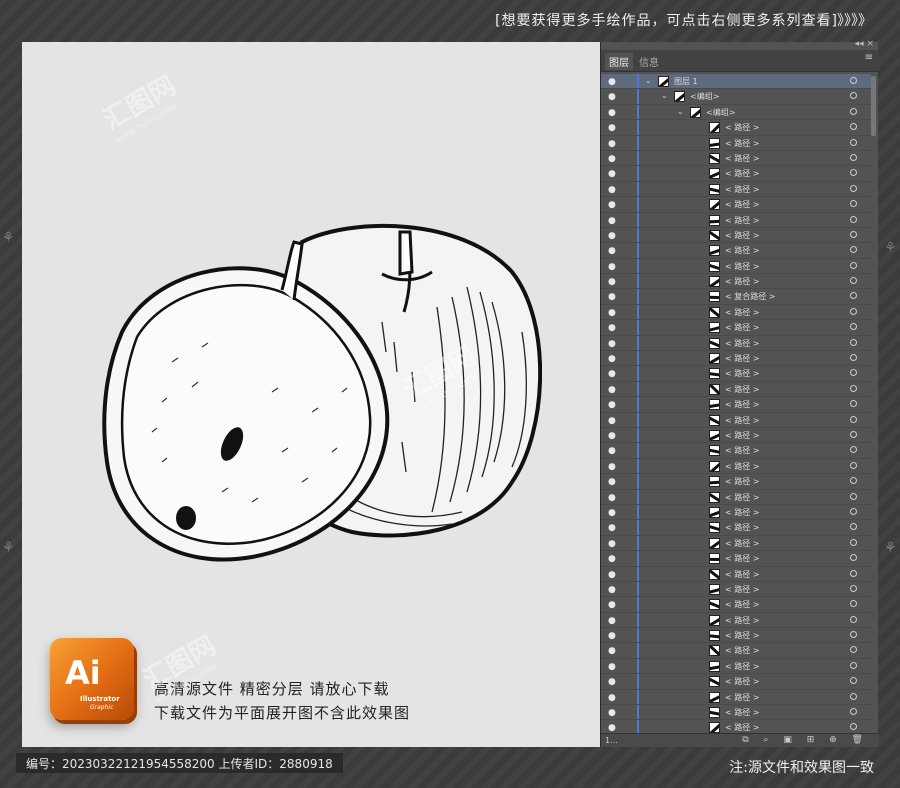 This screenshot has height=788, width=900. Describe the element at coordinates (864, 44) in the screenshot. I see `panel-window-controls: ◂◂ ×` at that location.